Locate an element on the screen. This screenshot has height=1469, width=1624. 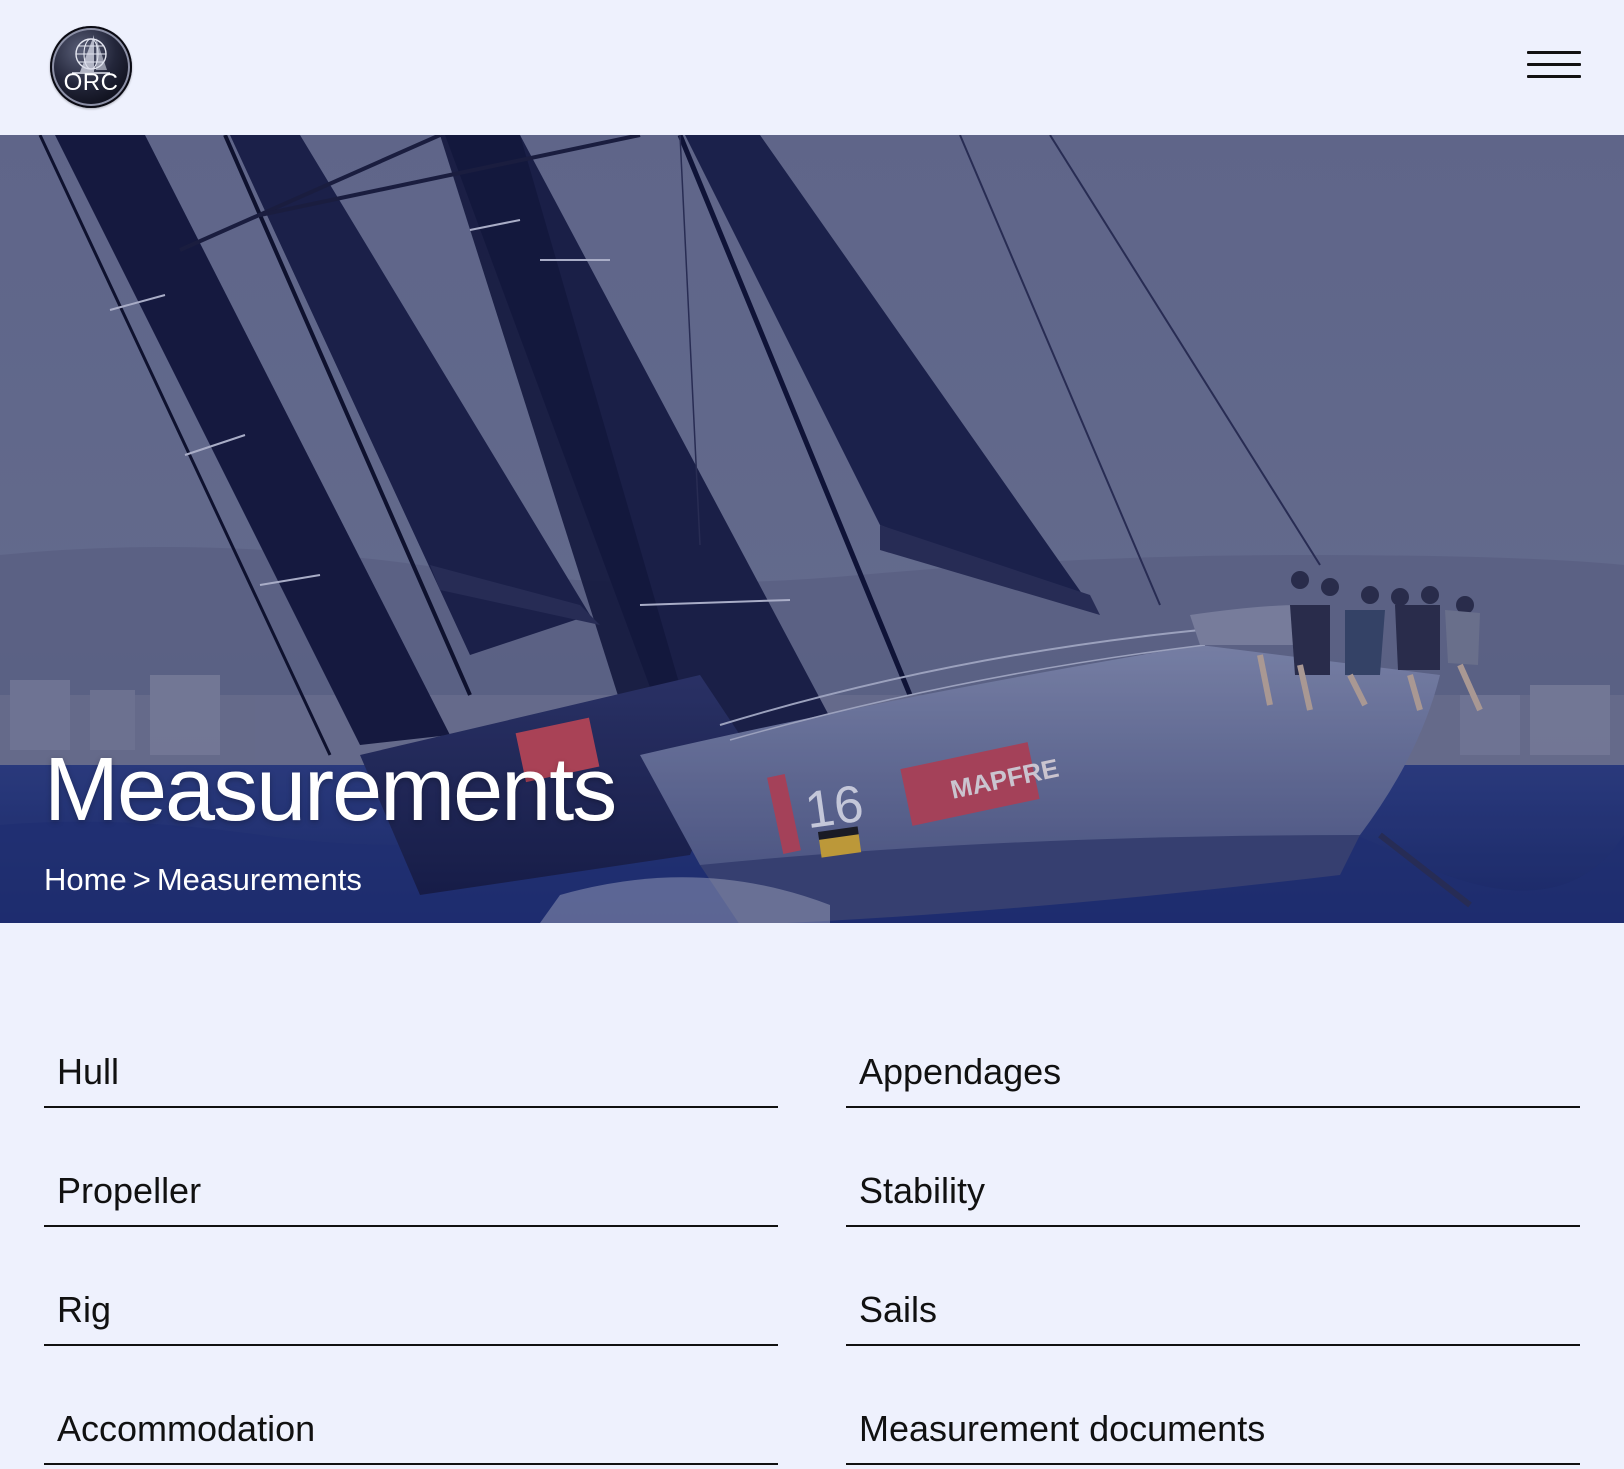
breadcrumb: Home > Measurements is located at coordinates (203, 880).